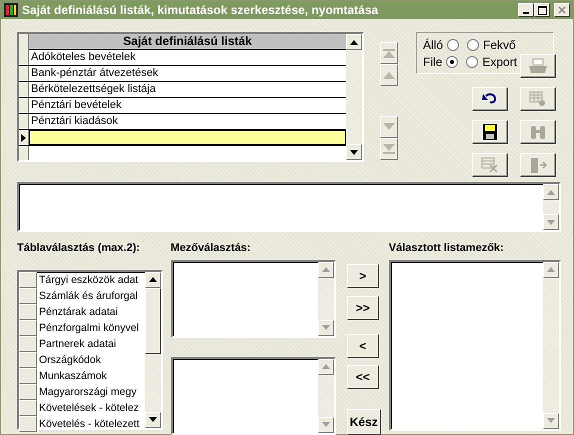  I want to click on new-record-row, so click(187, 137).